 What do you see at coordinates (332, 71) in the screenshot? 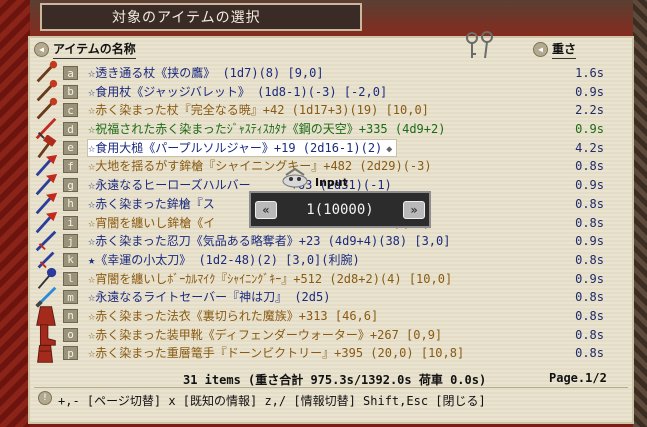
I see `item-row: a ☆透き通る杖《挟の鷹》 (1d7)(8) [9,0] 1.6s` at bounding box center [332, 71].